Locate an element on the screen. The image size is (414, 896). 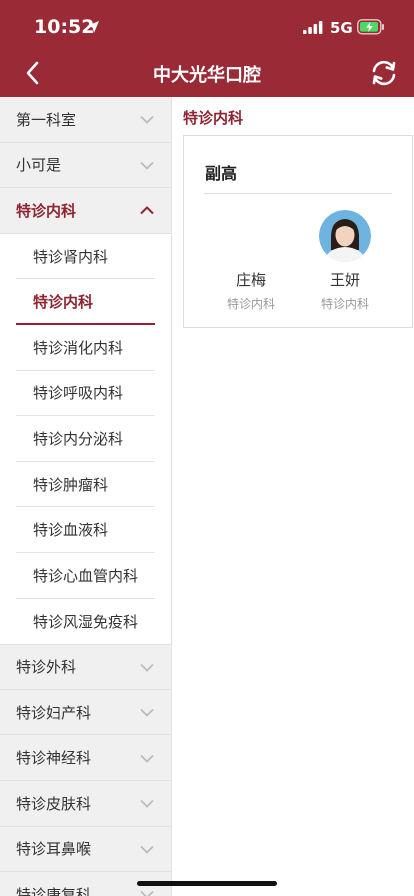
category-label: 特诊神经科 is located at coordinates (54, 758).